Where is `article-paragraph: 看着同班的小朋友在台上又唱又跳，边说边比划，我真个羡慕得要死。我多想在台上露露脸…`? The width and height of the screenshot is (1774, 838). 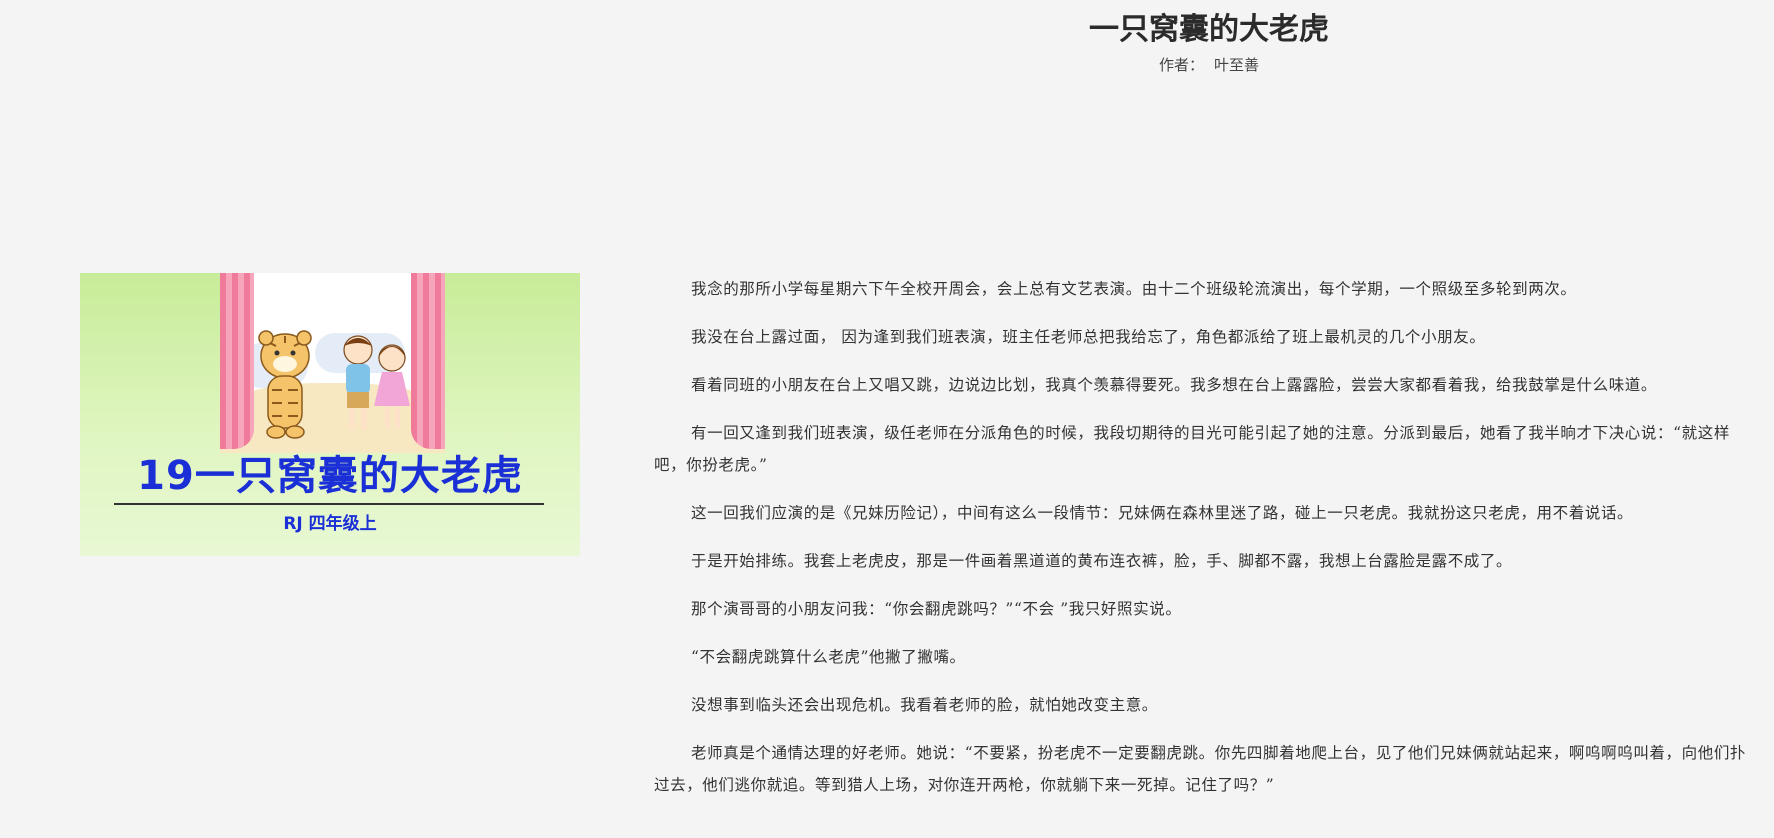
article-paragraph: 看着同班的小朋友在台上又唱又跳，边说边比划，我真个羡慕得要死。我多想在台上露露脸… is located at coordinates (1174, 385).